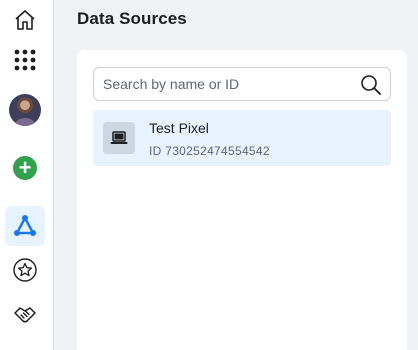 The height and width of the screenshot is (350, 418). I want to click on partners-button, so click(25, 314).